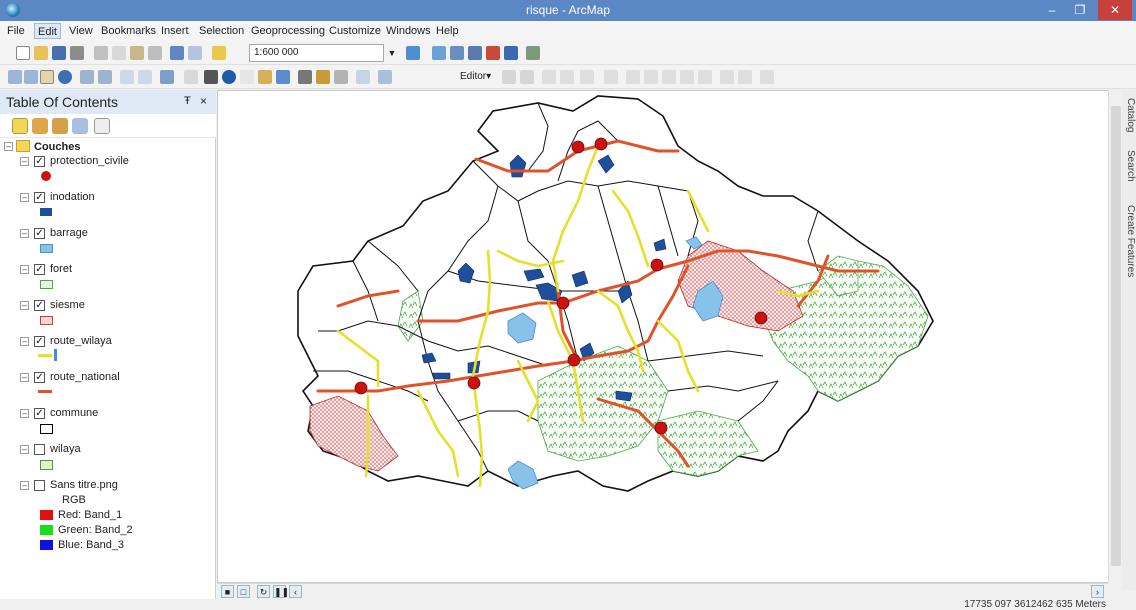  Describe the element at coordinates (20, 126) in the screenshot. I see `list-by-drawing-order-icon` at that location.